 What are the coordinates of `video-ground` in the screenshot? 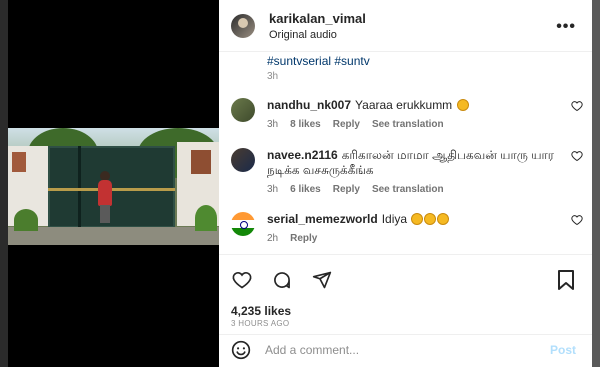 It's located at (113, 236).